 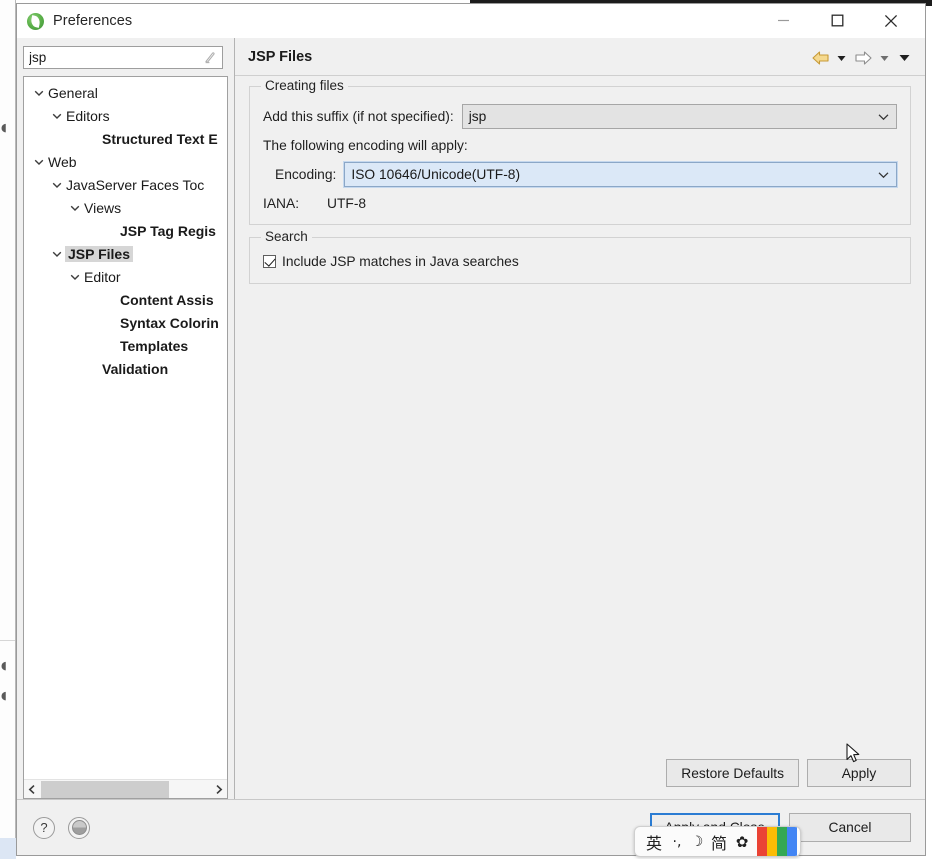 What do you see at coordinates (93, 21) in the screenshot?
I see `dialog-title: Preferences` at bounding box center [93, 21].